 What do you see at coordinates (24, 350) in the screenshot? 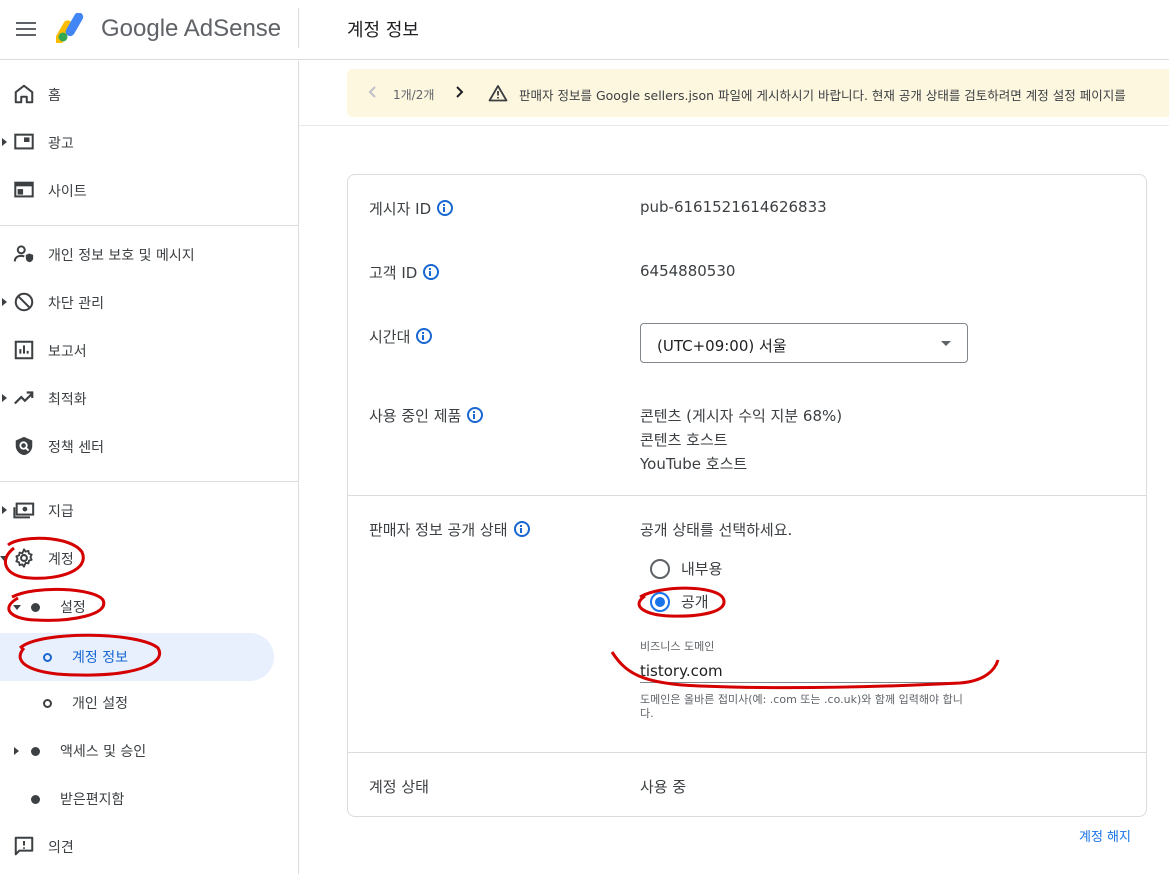
I see `bar-chart-icon` at bounding box center [24, 350].